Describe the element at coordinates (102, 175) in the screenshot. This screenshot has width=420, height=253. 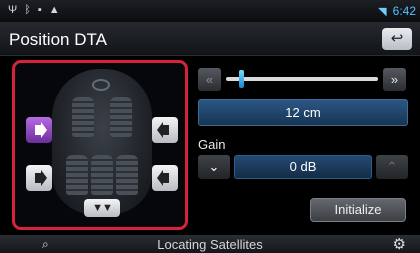
I see `seat-rear-center` at that location.